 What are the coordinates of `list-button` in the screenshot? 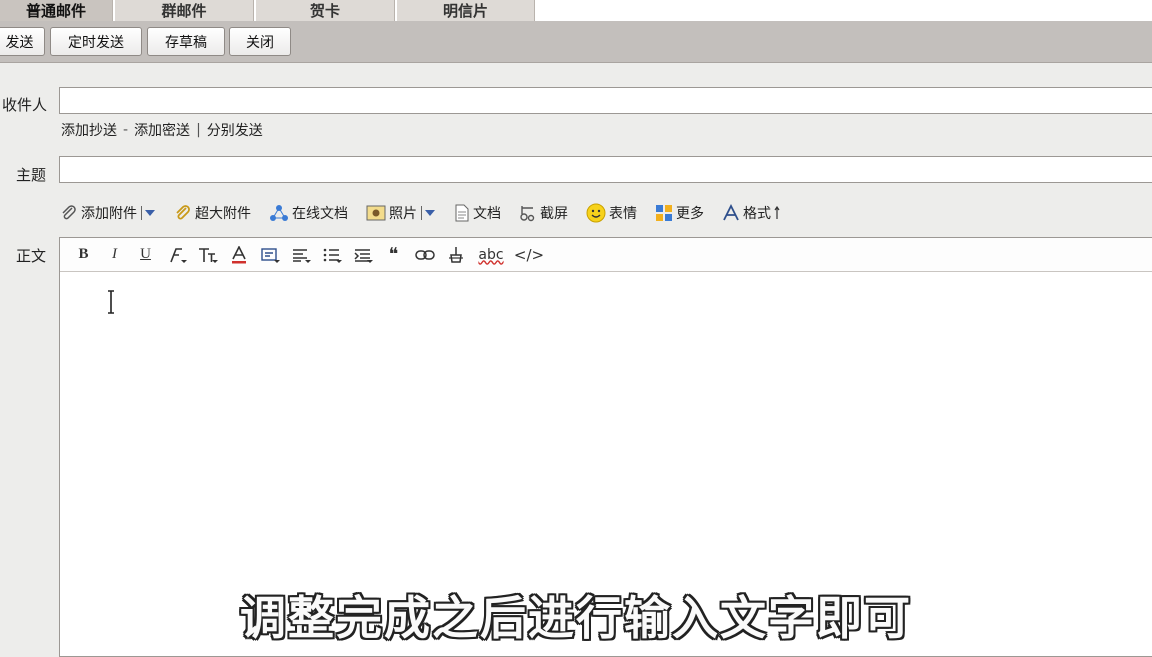 It's located at (331, 255).